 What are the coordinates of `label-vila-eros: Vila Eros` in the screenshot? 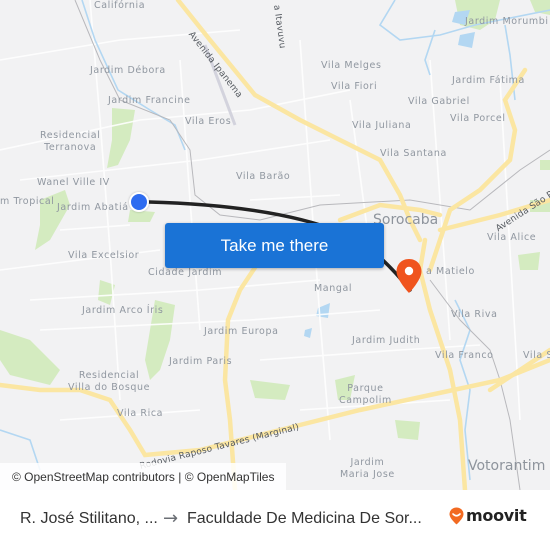 It's located at (208, 121).